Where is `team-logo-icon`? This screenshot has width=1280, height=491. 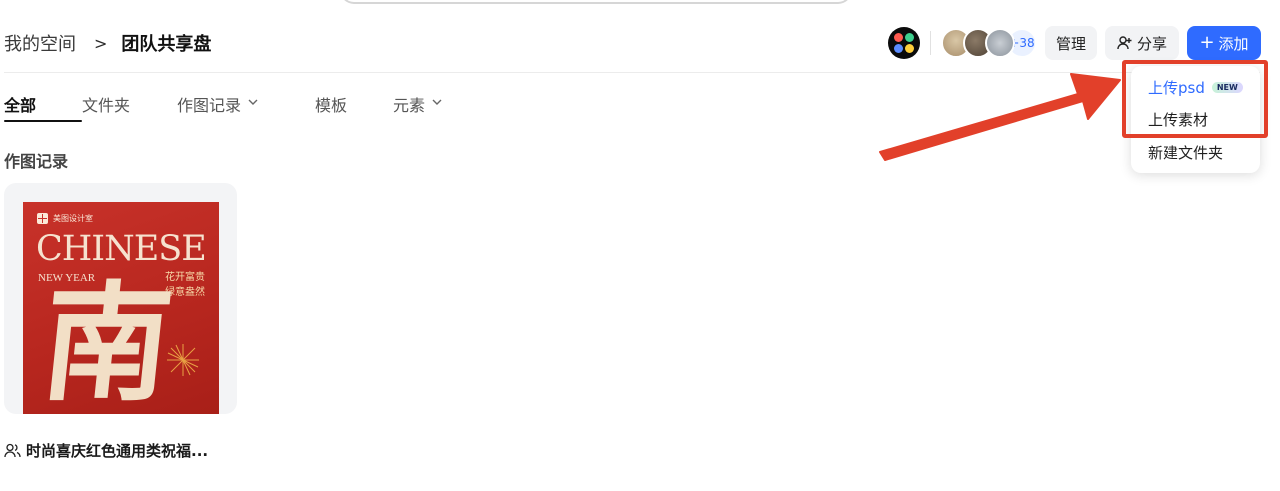 team-logo-icon is located at coordinates (904, 43).